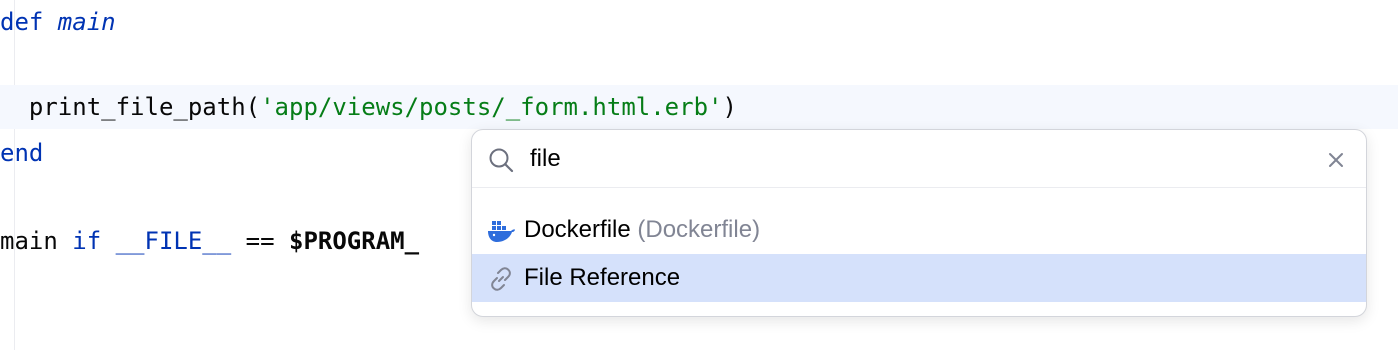 Image resolution: width=1398 pixels, height=350 pixels. What do you see at coordinates (260, 241) in the screenshot?
I see `code-token: ==` at bounding box center [260, 241].